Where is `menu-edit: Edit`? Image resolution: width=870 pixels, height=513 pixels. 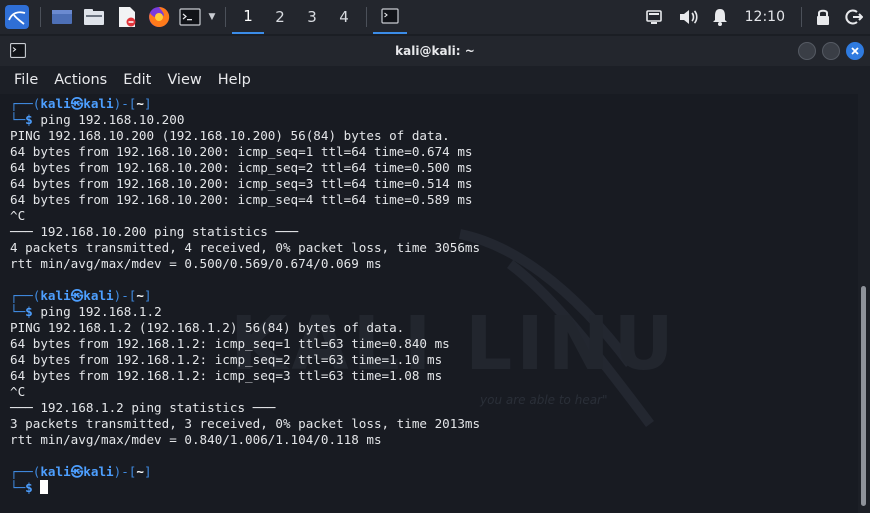 menu-edit: Edit is located at coordinates (137, 80).